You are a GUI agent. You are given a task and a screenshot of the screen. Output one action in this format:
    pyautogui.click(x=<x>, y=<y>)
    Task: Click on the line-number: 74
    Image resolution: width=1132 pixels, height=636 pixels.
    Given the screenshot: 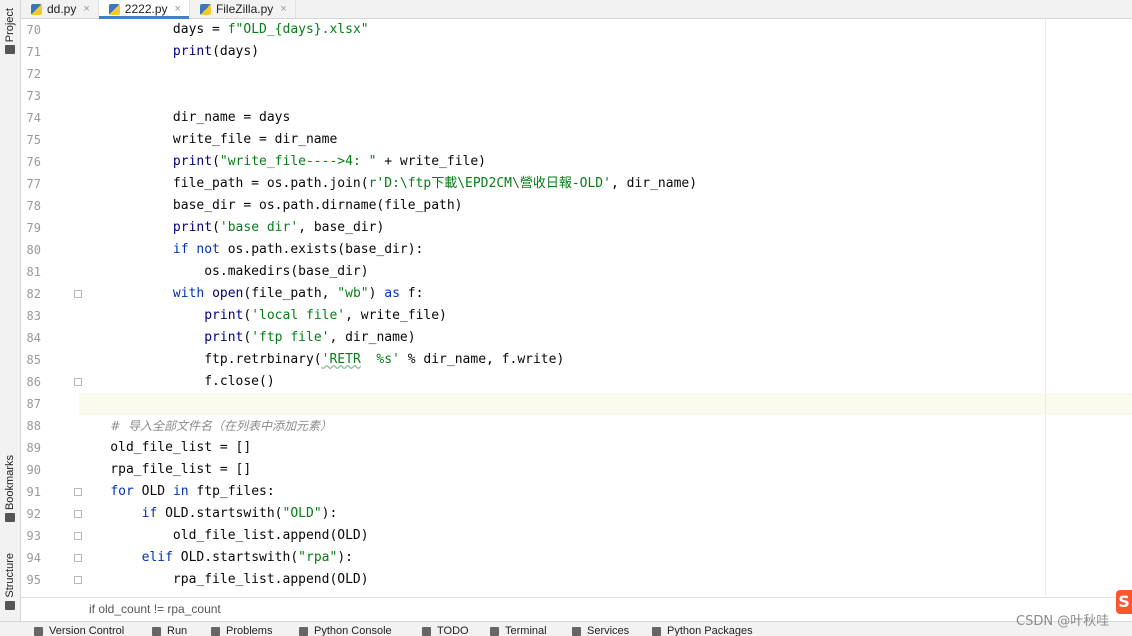 What is the action you would take?
    pyautogui.click(x=33, y=118)
    